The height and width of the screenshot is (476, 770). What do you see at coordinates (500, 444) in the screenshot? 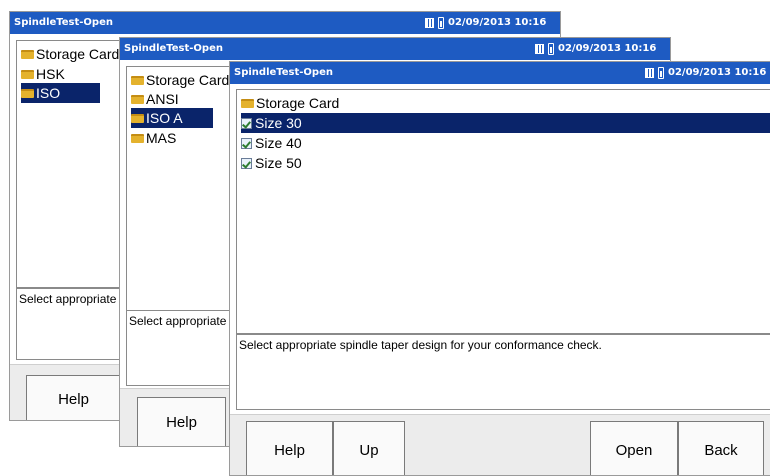
I see `button-bar: Help Up Open Back` at bounding box center [500, 444].